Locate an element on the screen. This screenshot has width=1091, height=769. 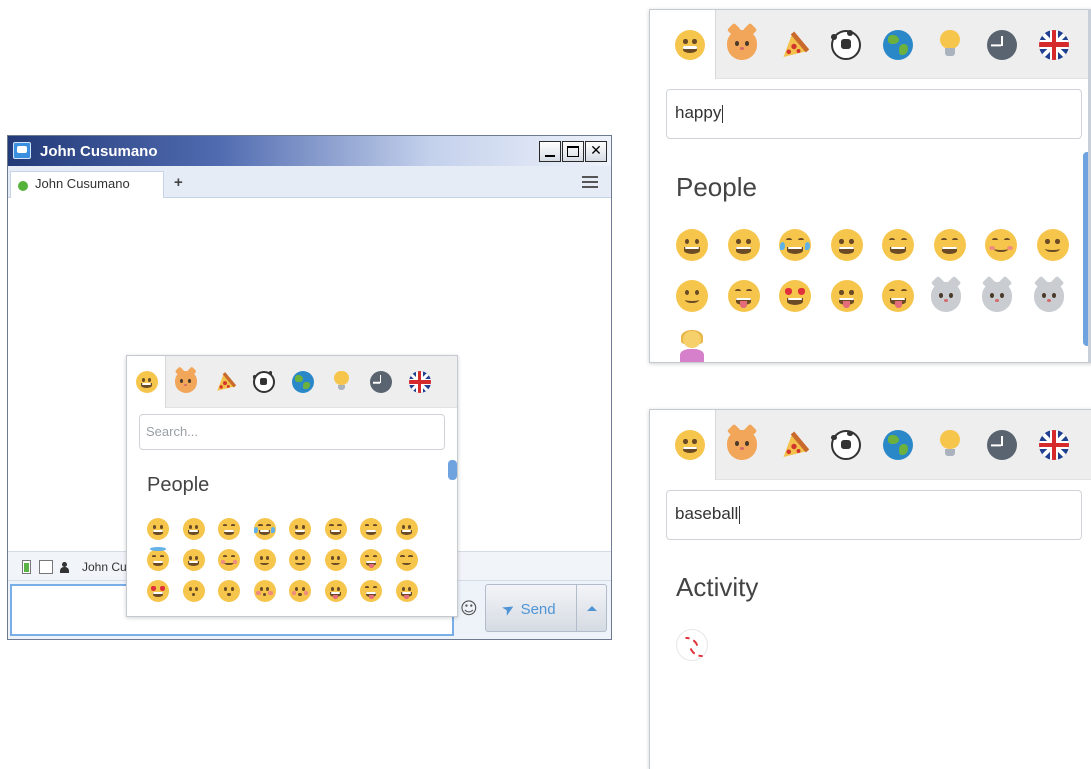
emoji-picker-icon: ☺ is located at coordinates (469, 609).